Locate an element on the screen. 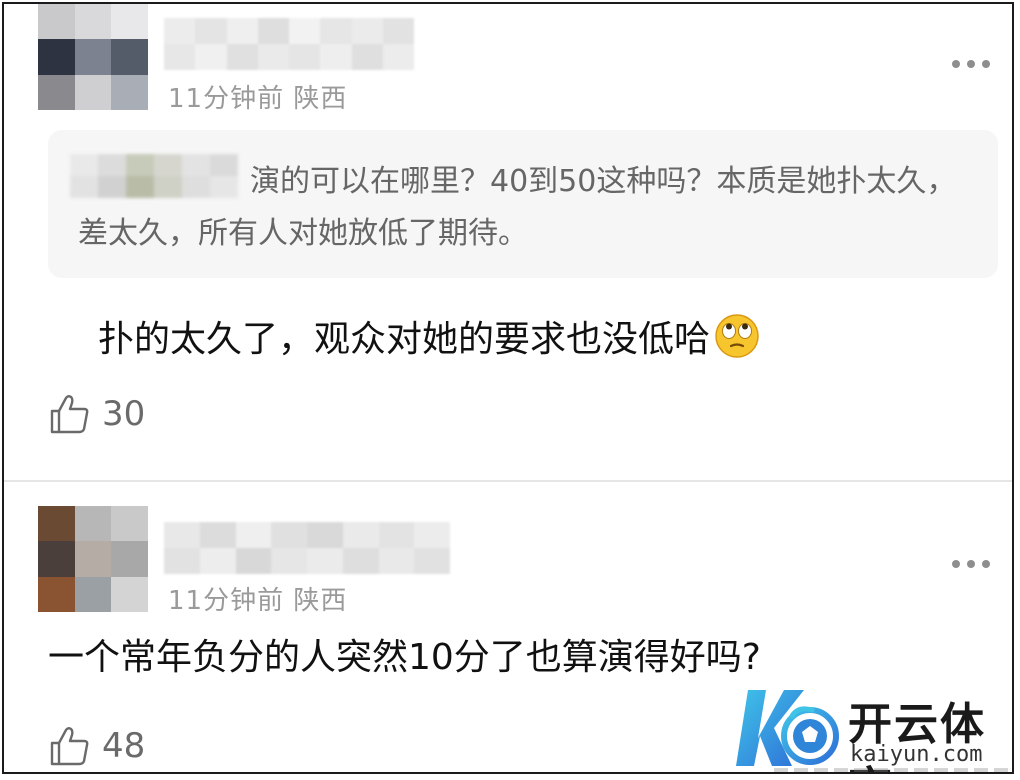 The height and width of the screenshot is (780, 1020). comment-text: 扑的太久了，观众对她的要求也没低哈 is located at coordinates (429, 336).